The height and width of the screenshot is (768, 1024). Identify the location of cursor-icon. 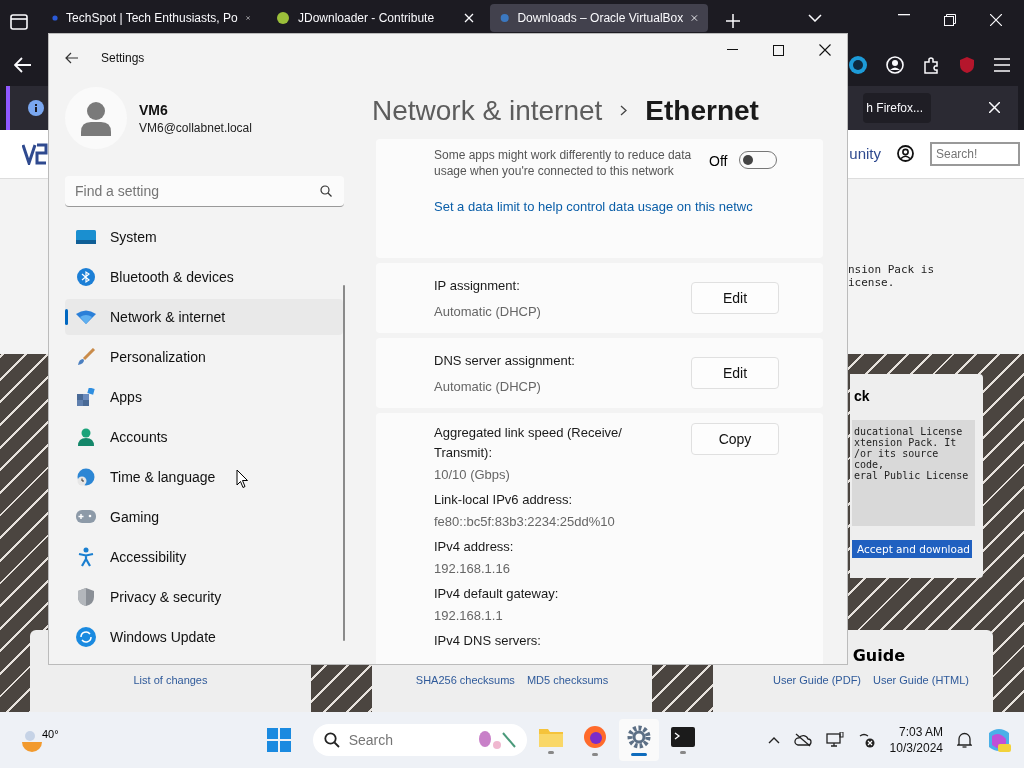
(242, 479).